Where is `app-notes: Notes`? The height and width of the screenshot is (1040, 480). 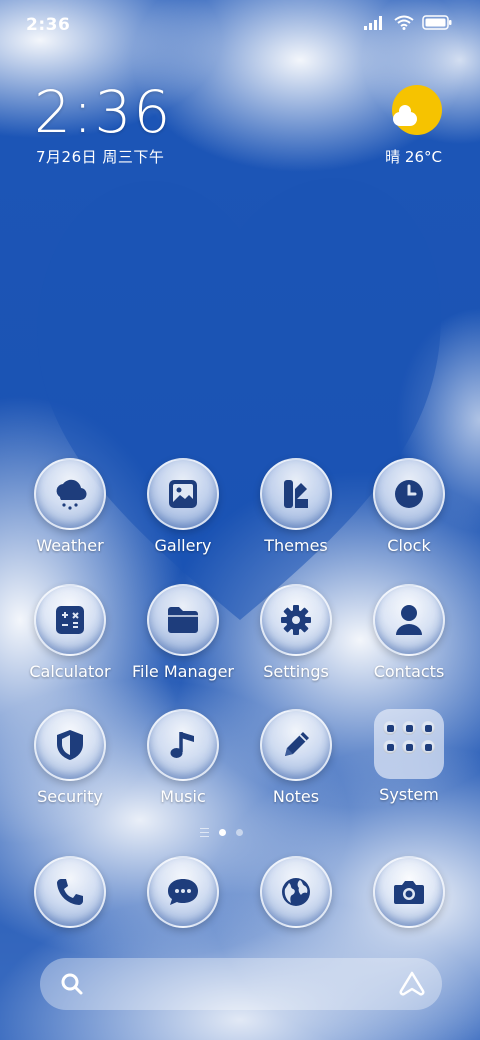
app-notes: Notes is located at coordinates (296, 757).